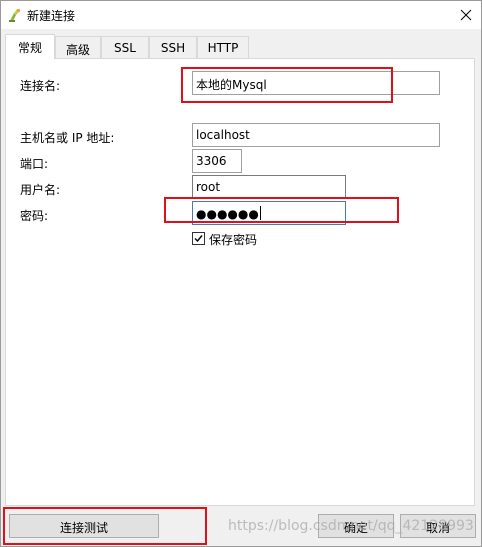 The width and height of the screenshot is (482, 547). Describe the element at coordinates (241, 15) in the screenshot. I see `title-bar: 新建连接` at that location.